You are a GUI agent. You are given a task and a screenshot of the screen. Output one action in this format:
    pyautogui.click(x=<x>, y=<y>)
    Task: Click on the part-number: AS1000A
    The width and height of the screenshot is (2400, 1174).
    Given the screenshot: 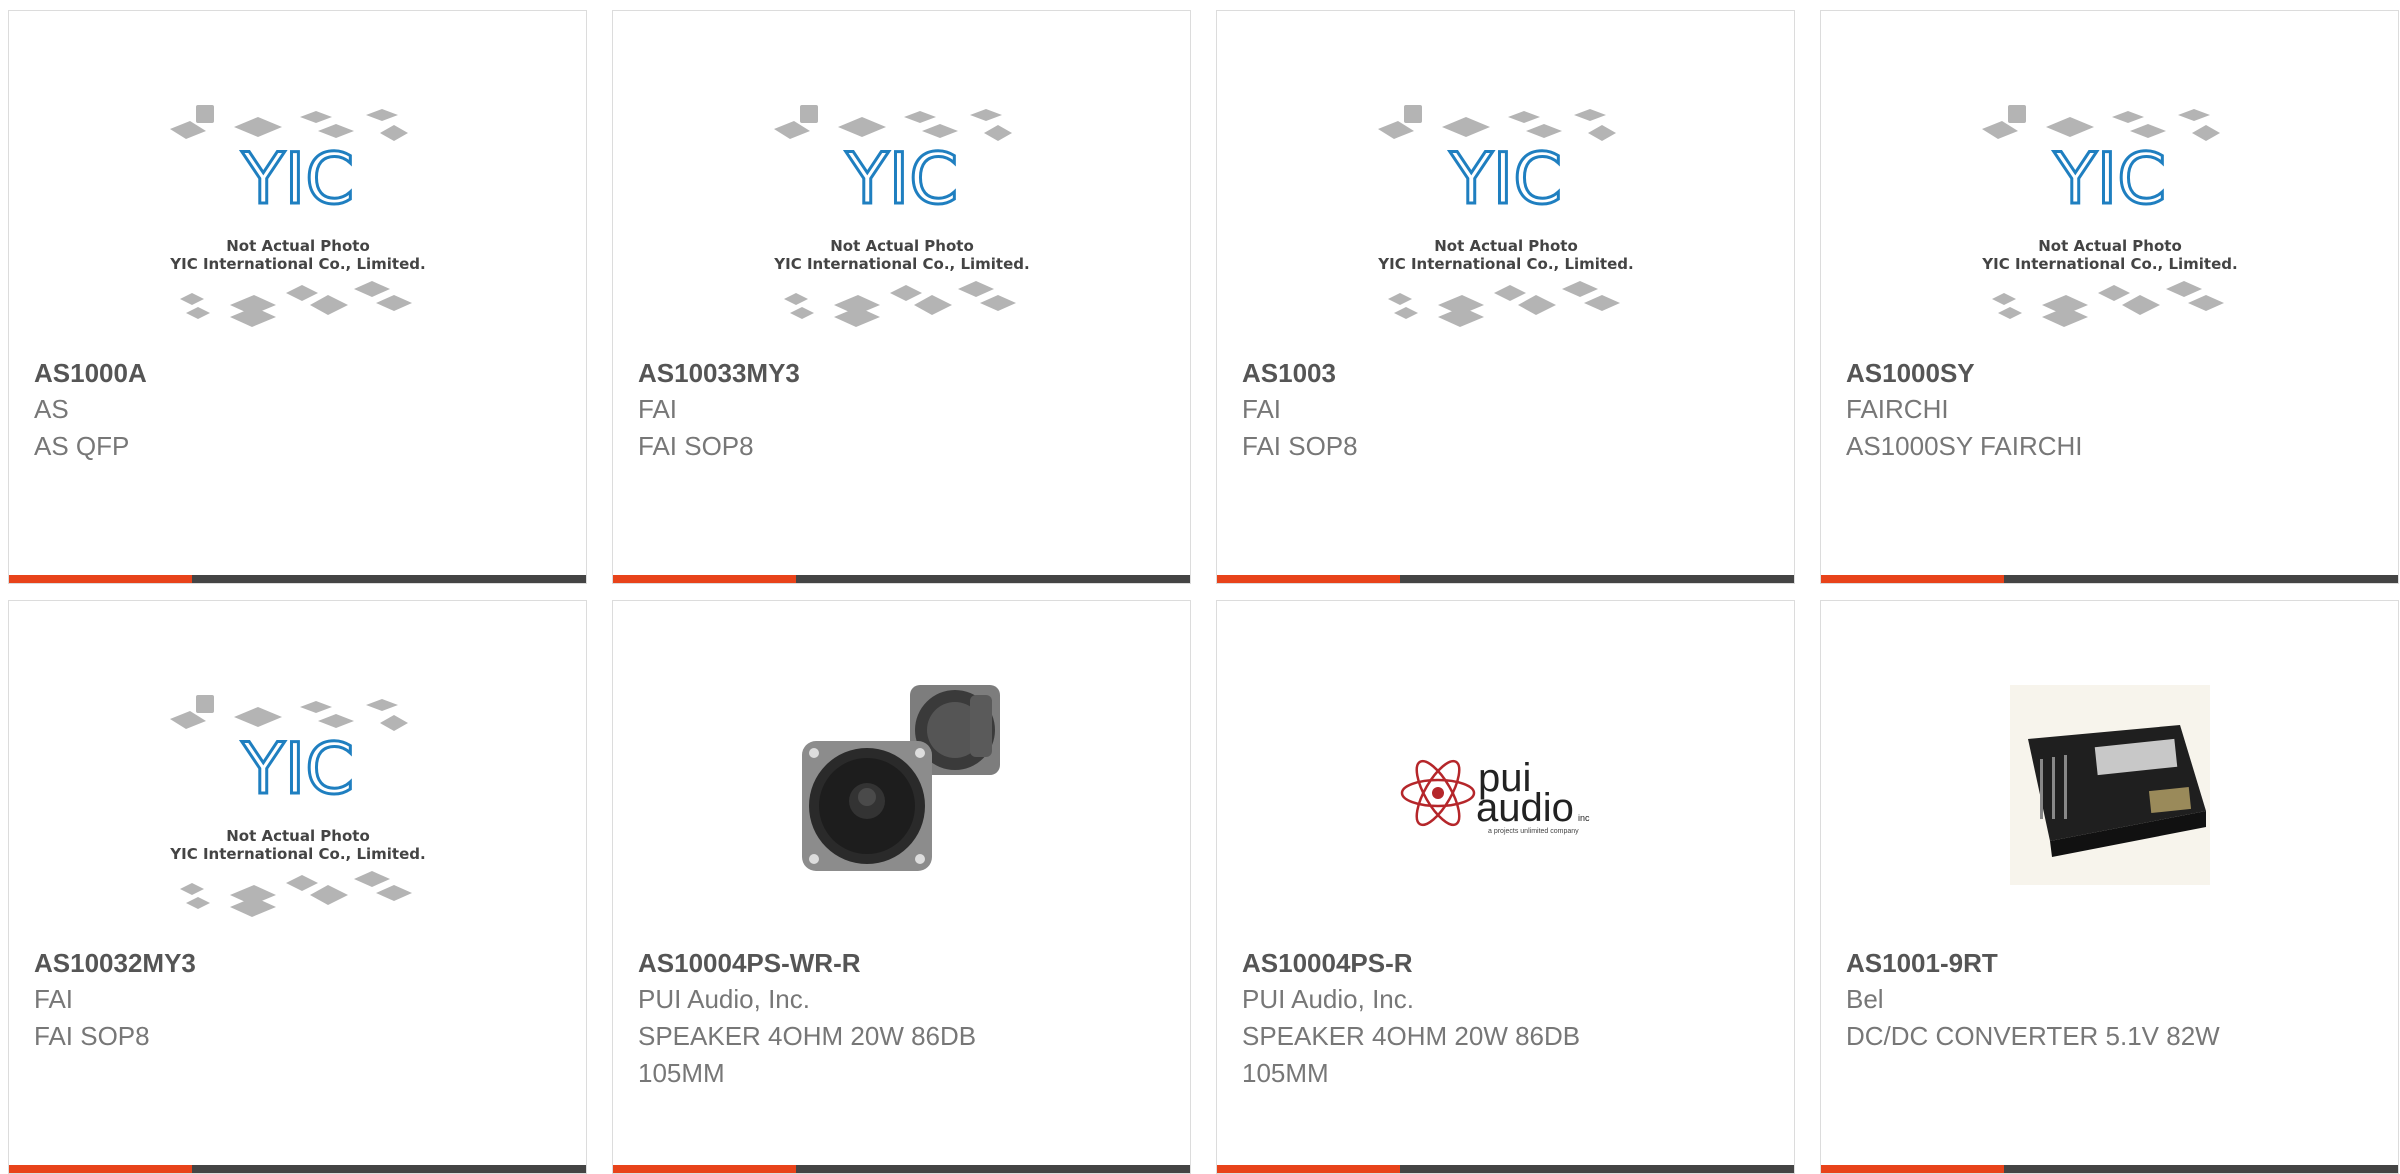 What is the action you would take?
    pyautogui.click(x=297, y=373)
    